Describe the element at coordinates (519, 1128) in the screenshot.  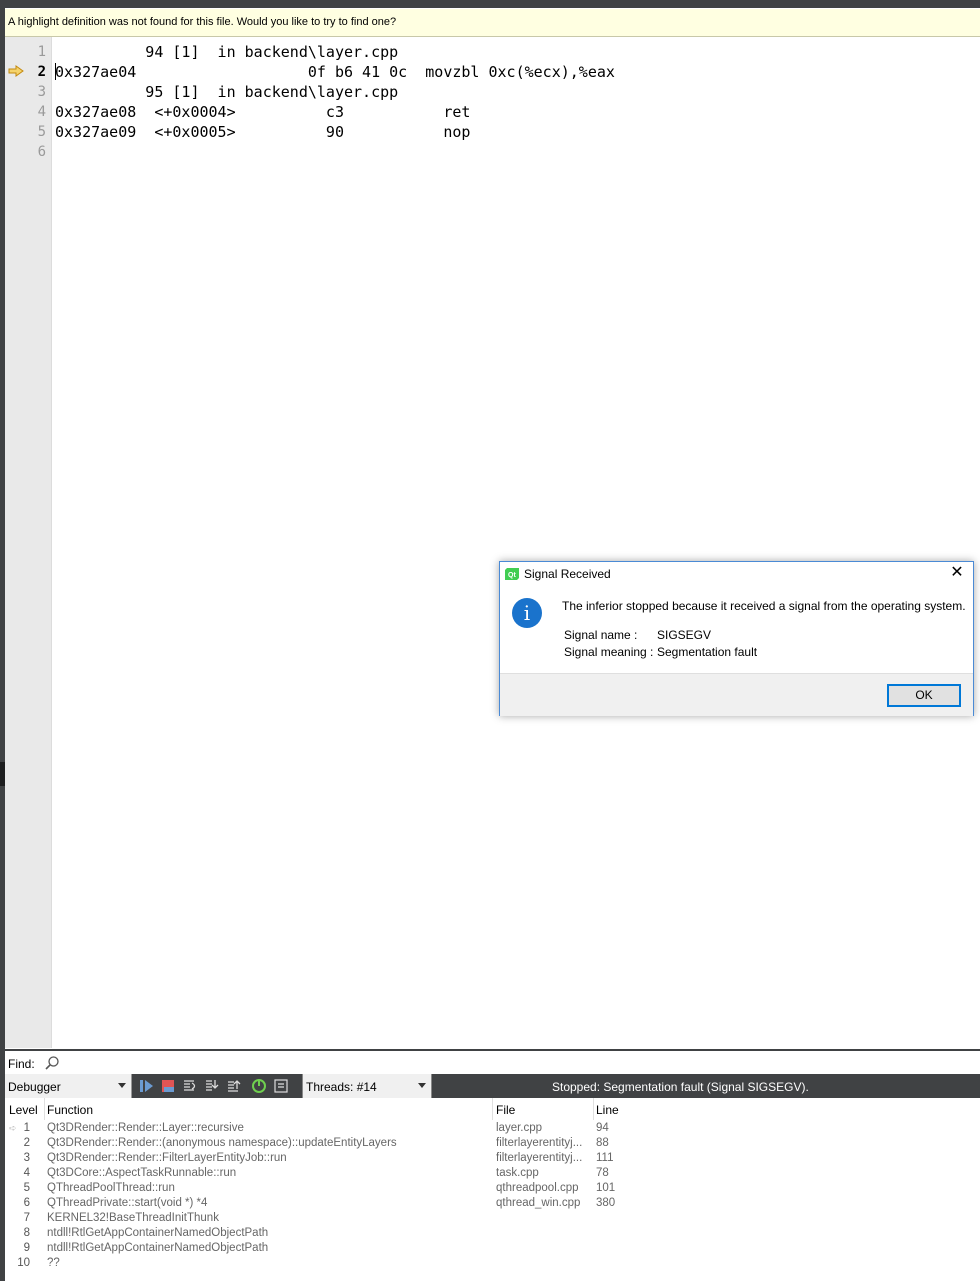
I see `frame-file: layer.cpp` at that location.